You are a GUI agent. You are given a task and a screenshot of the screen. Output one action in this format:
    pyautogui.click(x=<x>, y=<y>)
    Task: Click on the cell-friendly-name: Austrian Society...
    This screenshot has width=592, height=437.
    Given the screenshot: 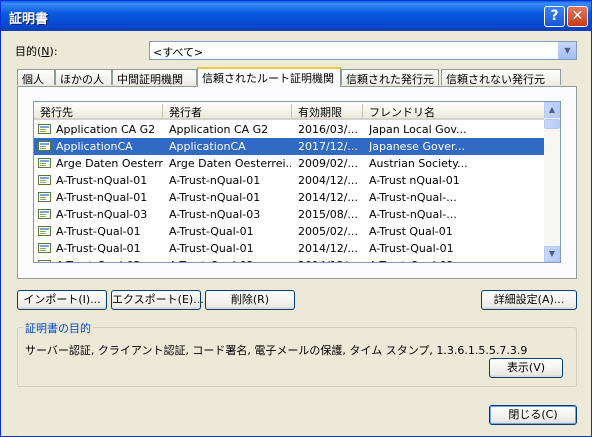 What is the action you would take?
    pyautogui.click(x=418, y=163)
    